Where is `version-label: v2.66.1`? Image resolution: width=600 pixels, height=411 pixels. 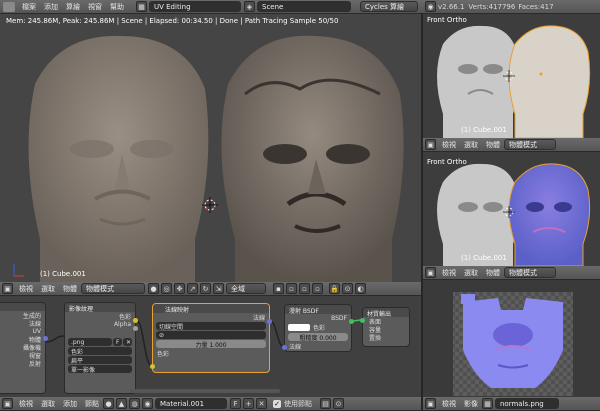 version-label: v2.66.1 is located at coordinates (451, 6).